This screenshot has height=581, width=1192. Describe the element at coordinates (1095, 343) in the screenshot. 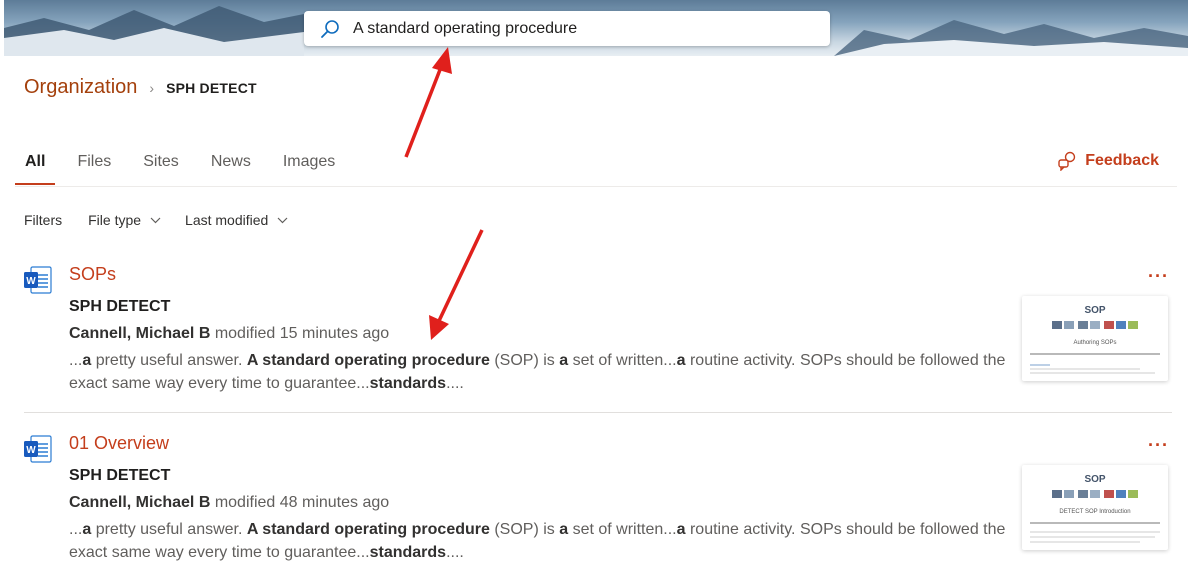

I see `thumbnail-subtitle: Authoring SOPs` at that location.